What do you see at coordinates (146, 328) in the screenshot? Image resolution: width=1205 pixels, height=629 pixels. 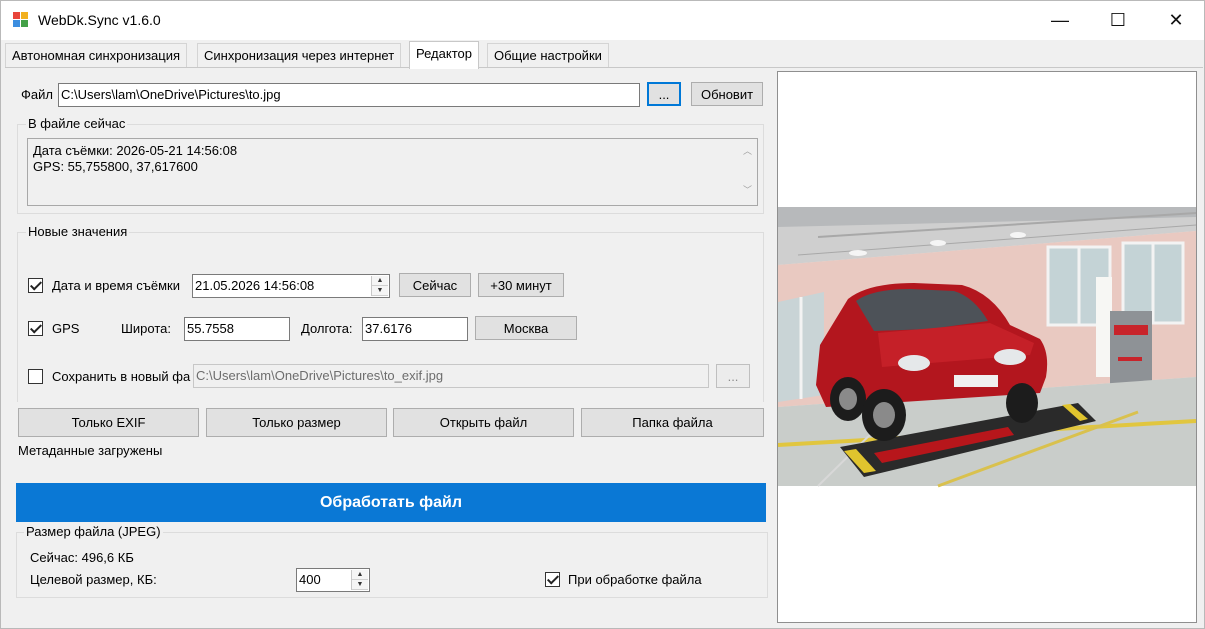 I see `latitude-label: Широта:` at bounding box center [146, 328].